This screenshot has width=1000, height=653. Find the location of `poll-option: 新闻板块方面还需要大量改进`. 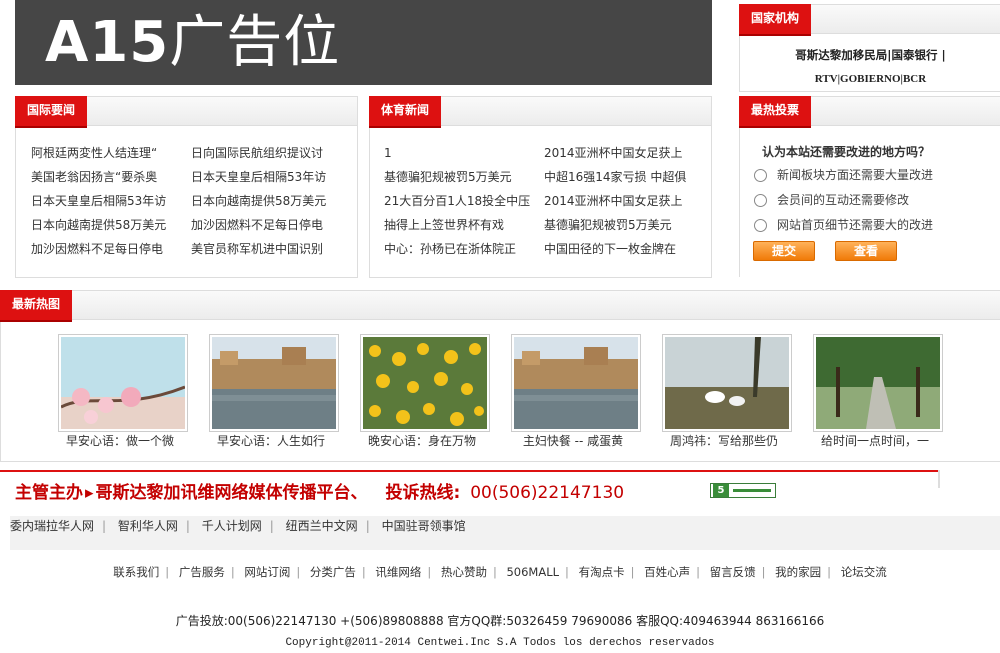

poll-option: 新闻板块方面还需要大量改进 is located at coordinates (843, 175).